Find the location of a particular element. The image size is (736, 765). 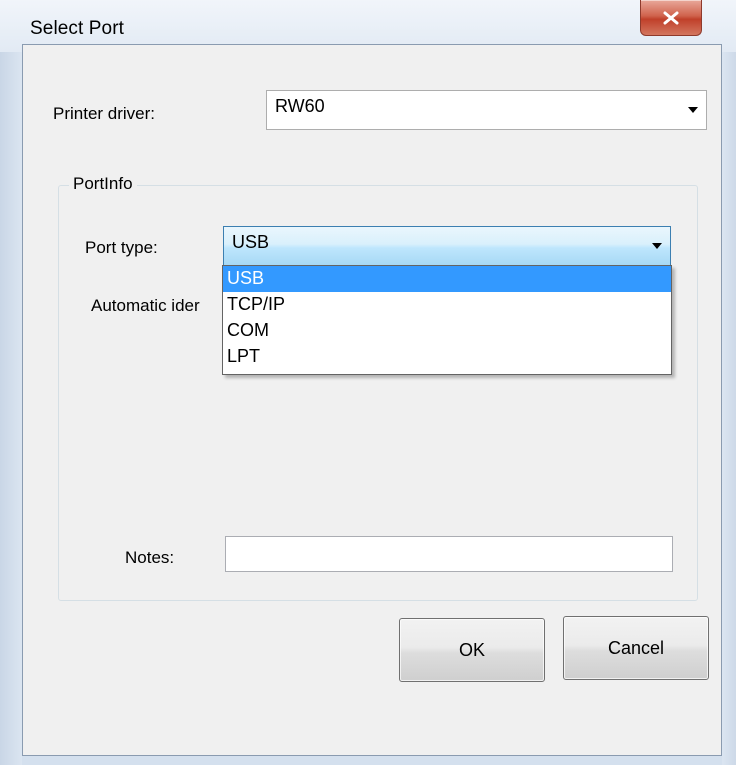

port-type-option-tcpip: TCP/IP is located at coordinates (447, 305).